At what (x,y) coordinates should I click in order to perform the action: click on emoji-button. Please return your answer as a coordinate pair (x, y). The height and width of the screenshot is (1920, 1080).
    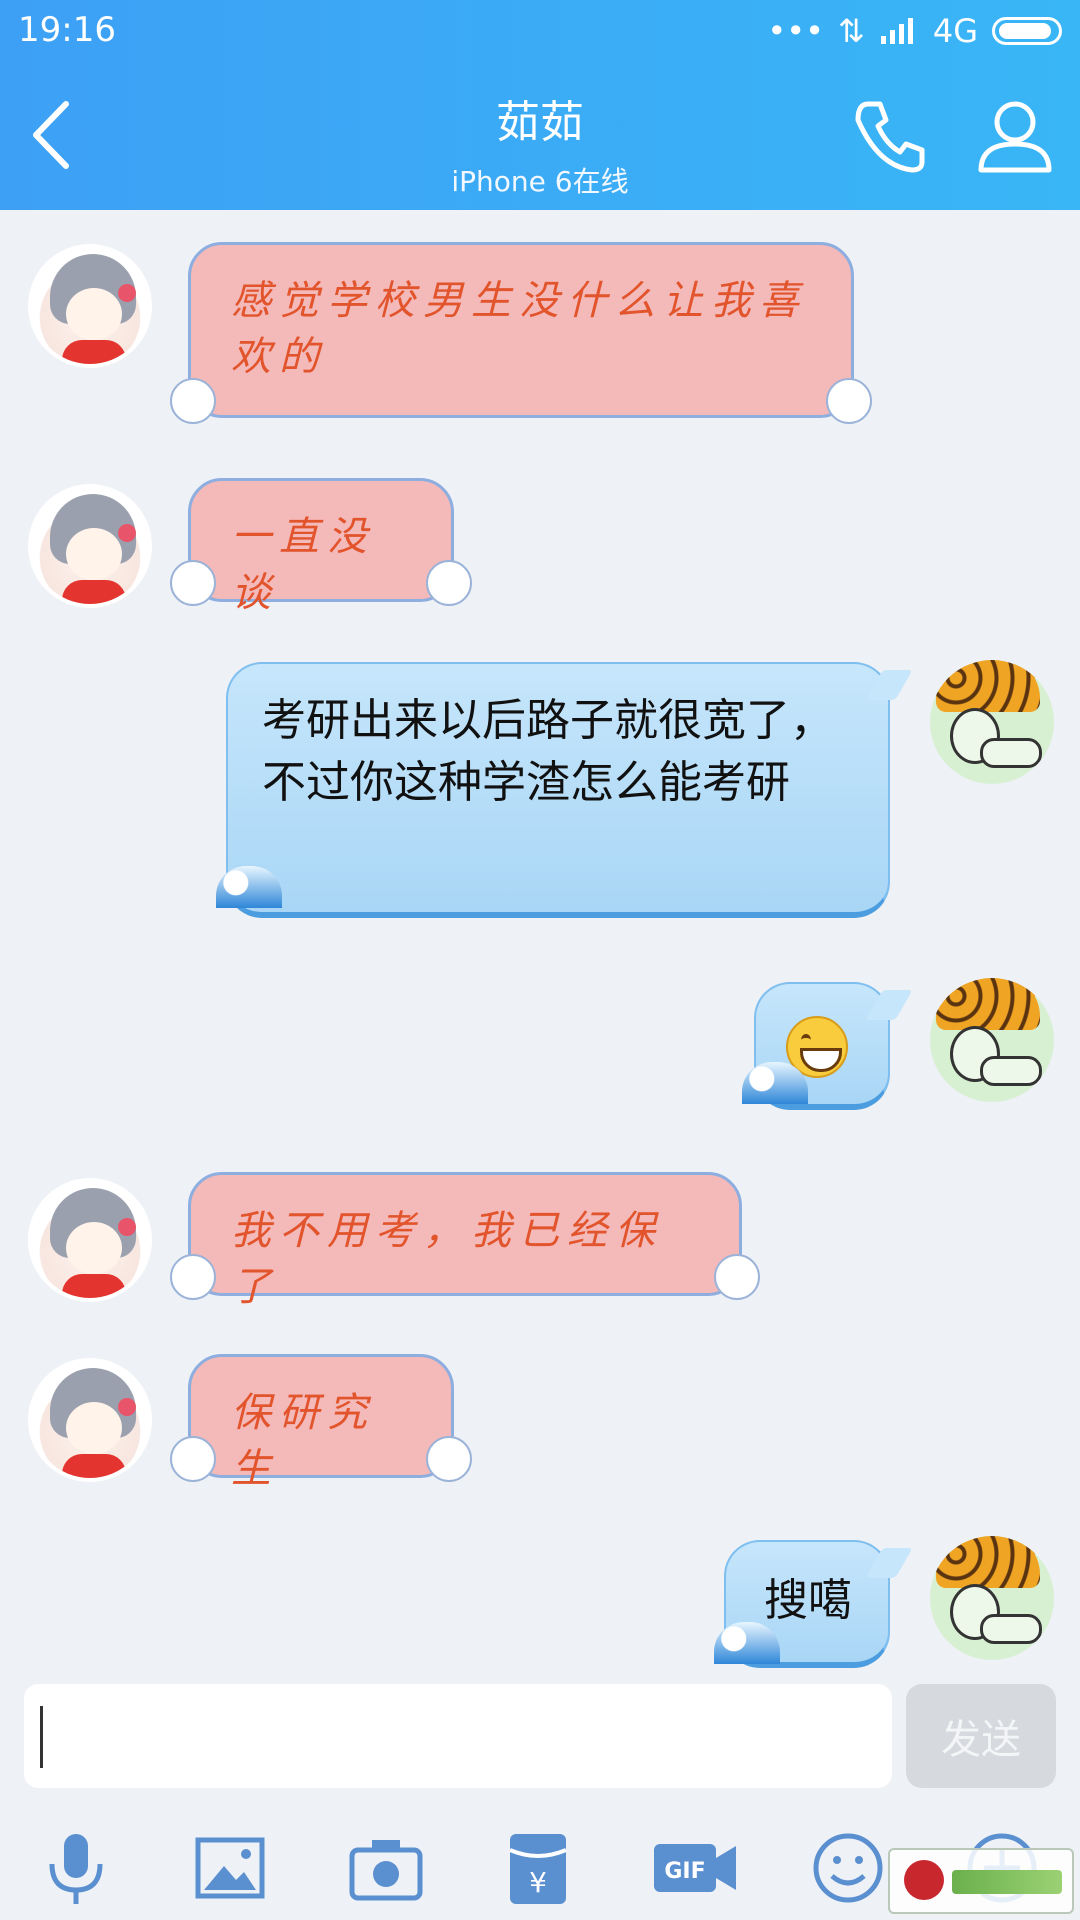
    Looking at the image, I should click on (848, 1868).